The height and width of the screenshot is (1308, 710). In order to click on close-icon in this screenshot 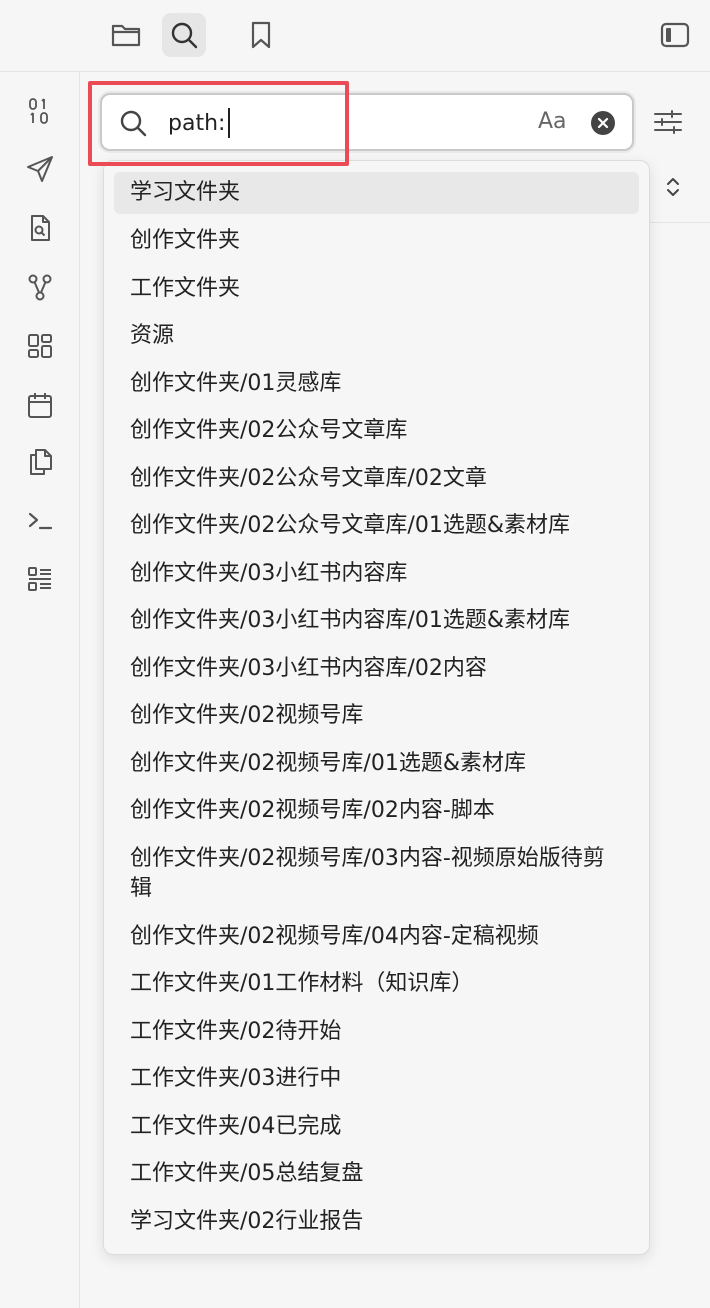, I will do `click(603, 123)`.